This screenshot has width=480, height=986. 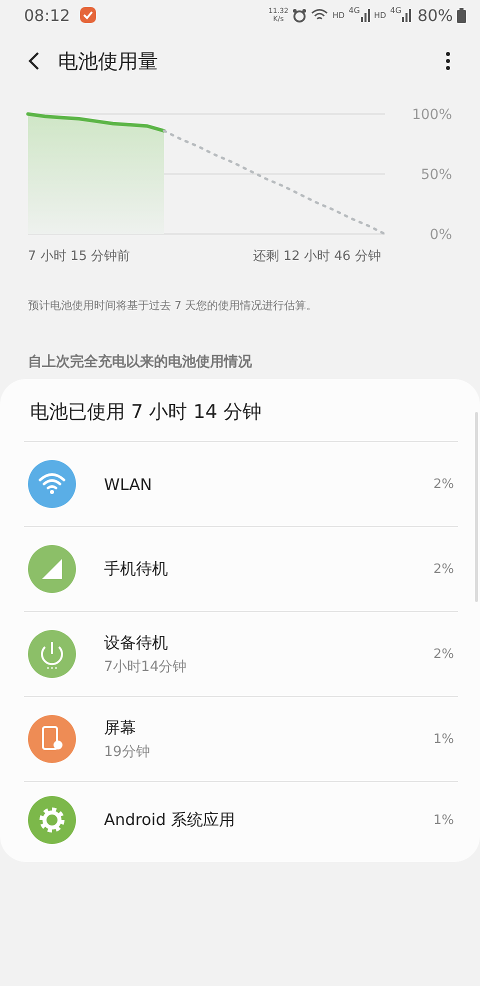 I want to click on battery-percent: 80%, so click(x=435, y=15).